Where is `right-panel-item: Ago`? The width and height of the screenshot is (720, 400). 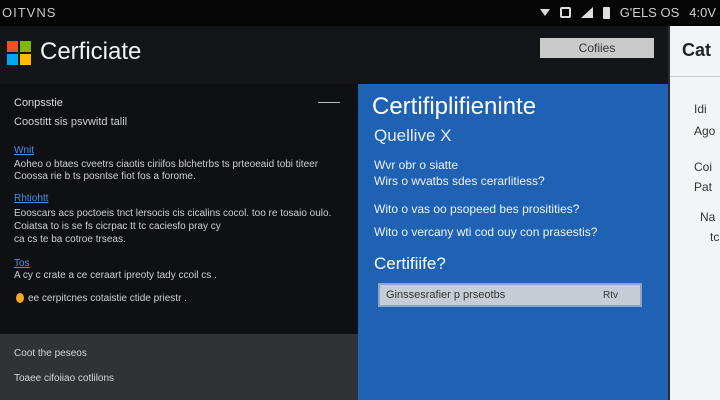 right-panel-item: Ago is located at coordinates (704, 131).